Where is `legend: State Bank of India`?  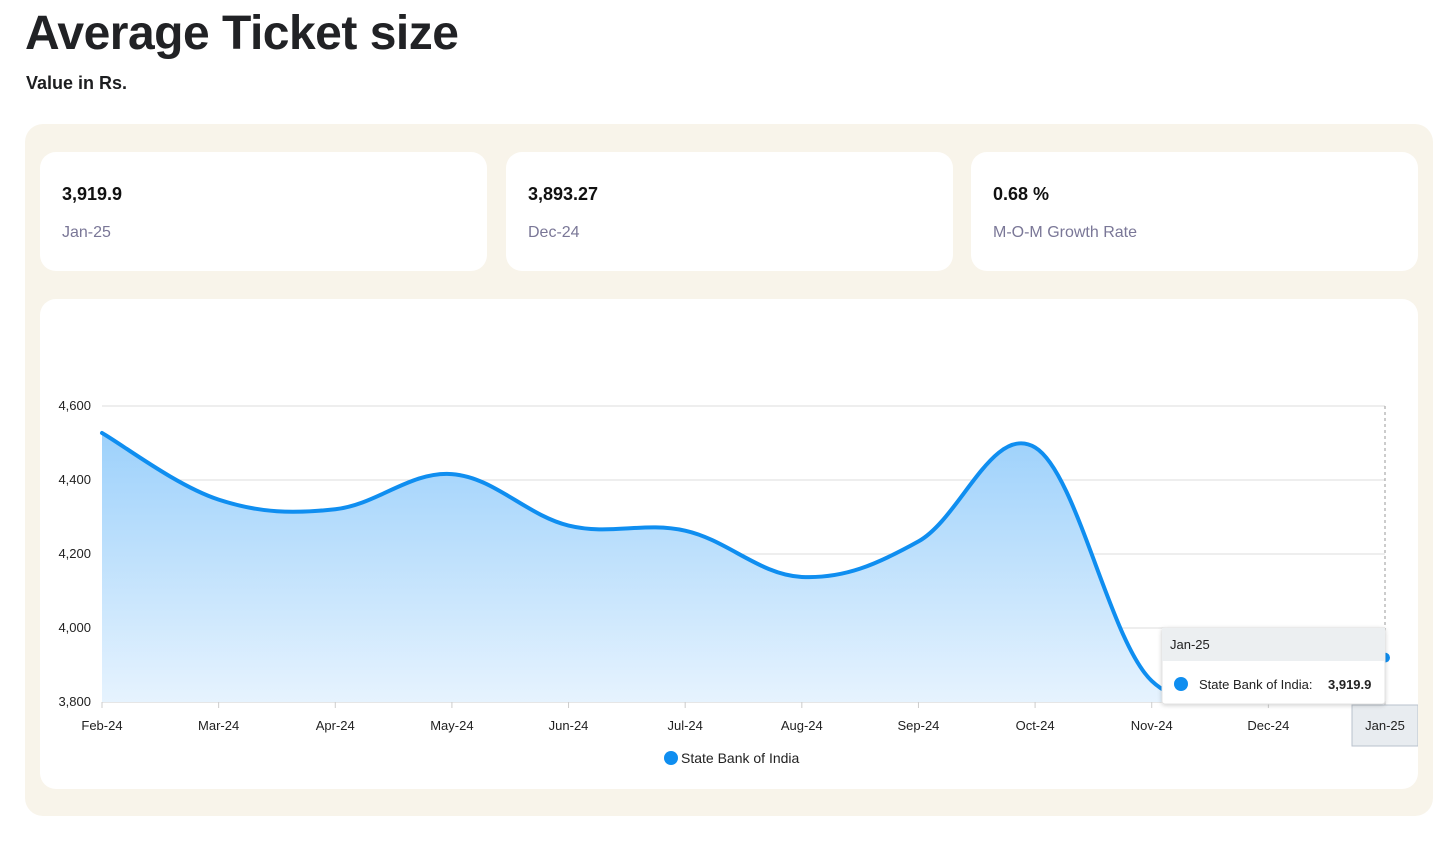 legend: State Bank of India is located at coordinates (732, 758).